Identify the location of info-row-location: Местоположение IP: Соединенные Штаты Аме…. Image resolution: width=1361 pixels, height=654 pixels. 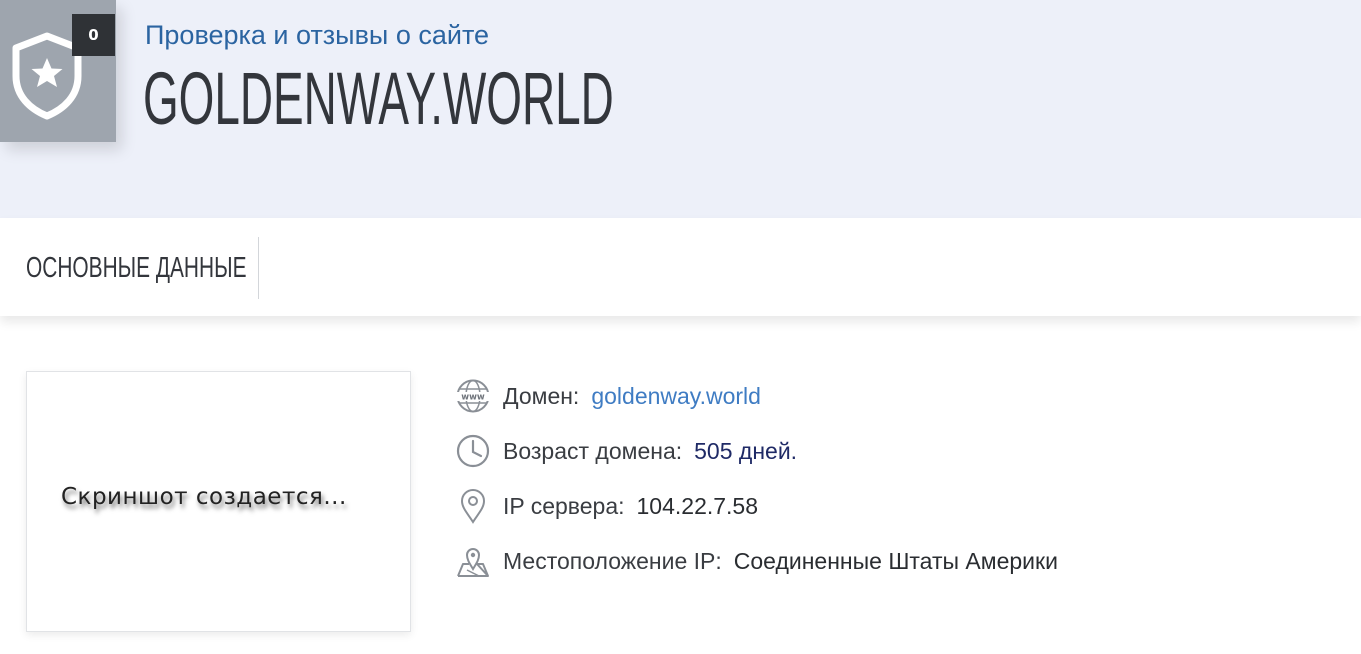
(756, 561).